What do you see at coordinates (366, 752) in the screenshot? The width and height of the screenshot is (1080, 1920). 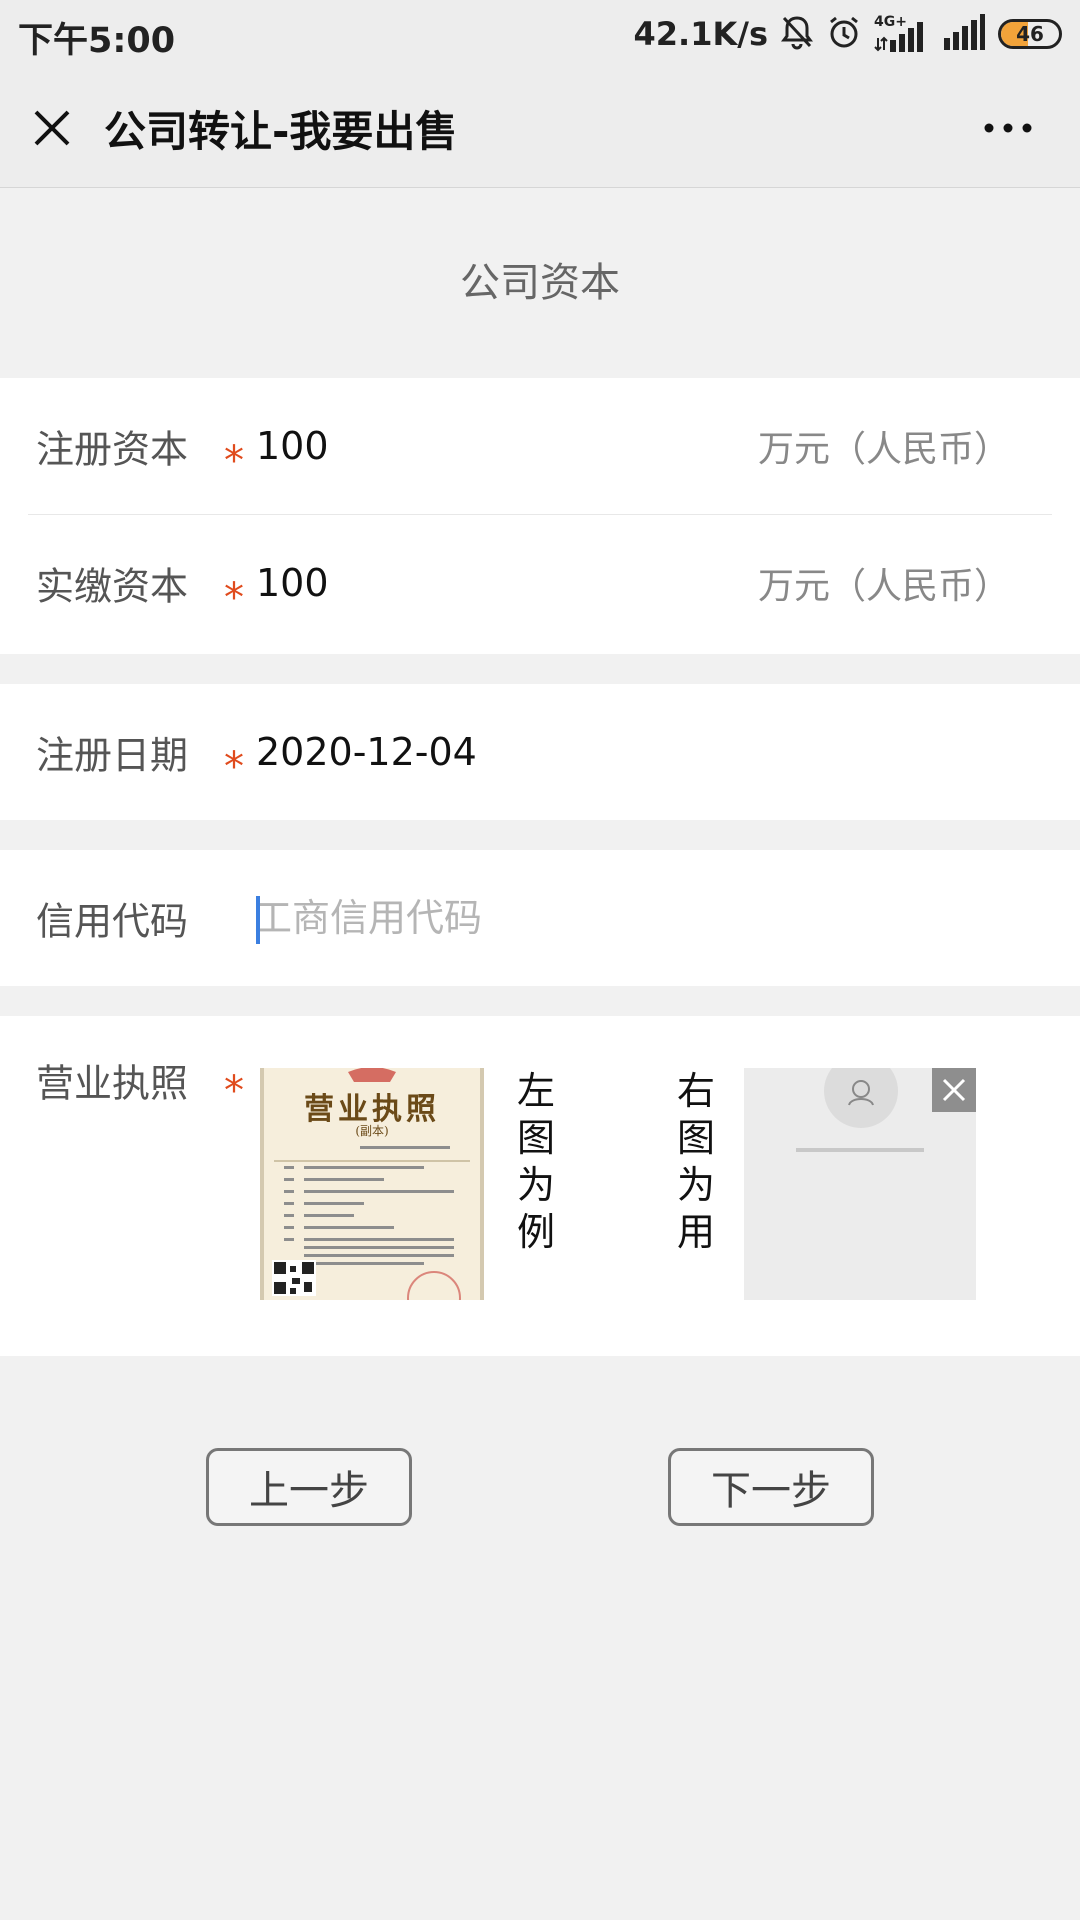 I see `registration-date-value: 2020-12-04` at bounding box center [366, 752].